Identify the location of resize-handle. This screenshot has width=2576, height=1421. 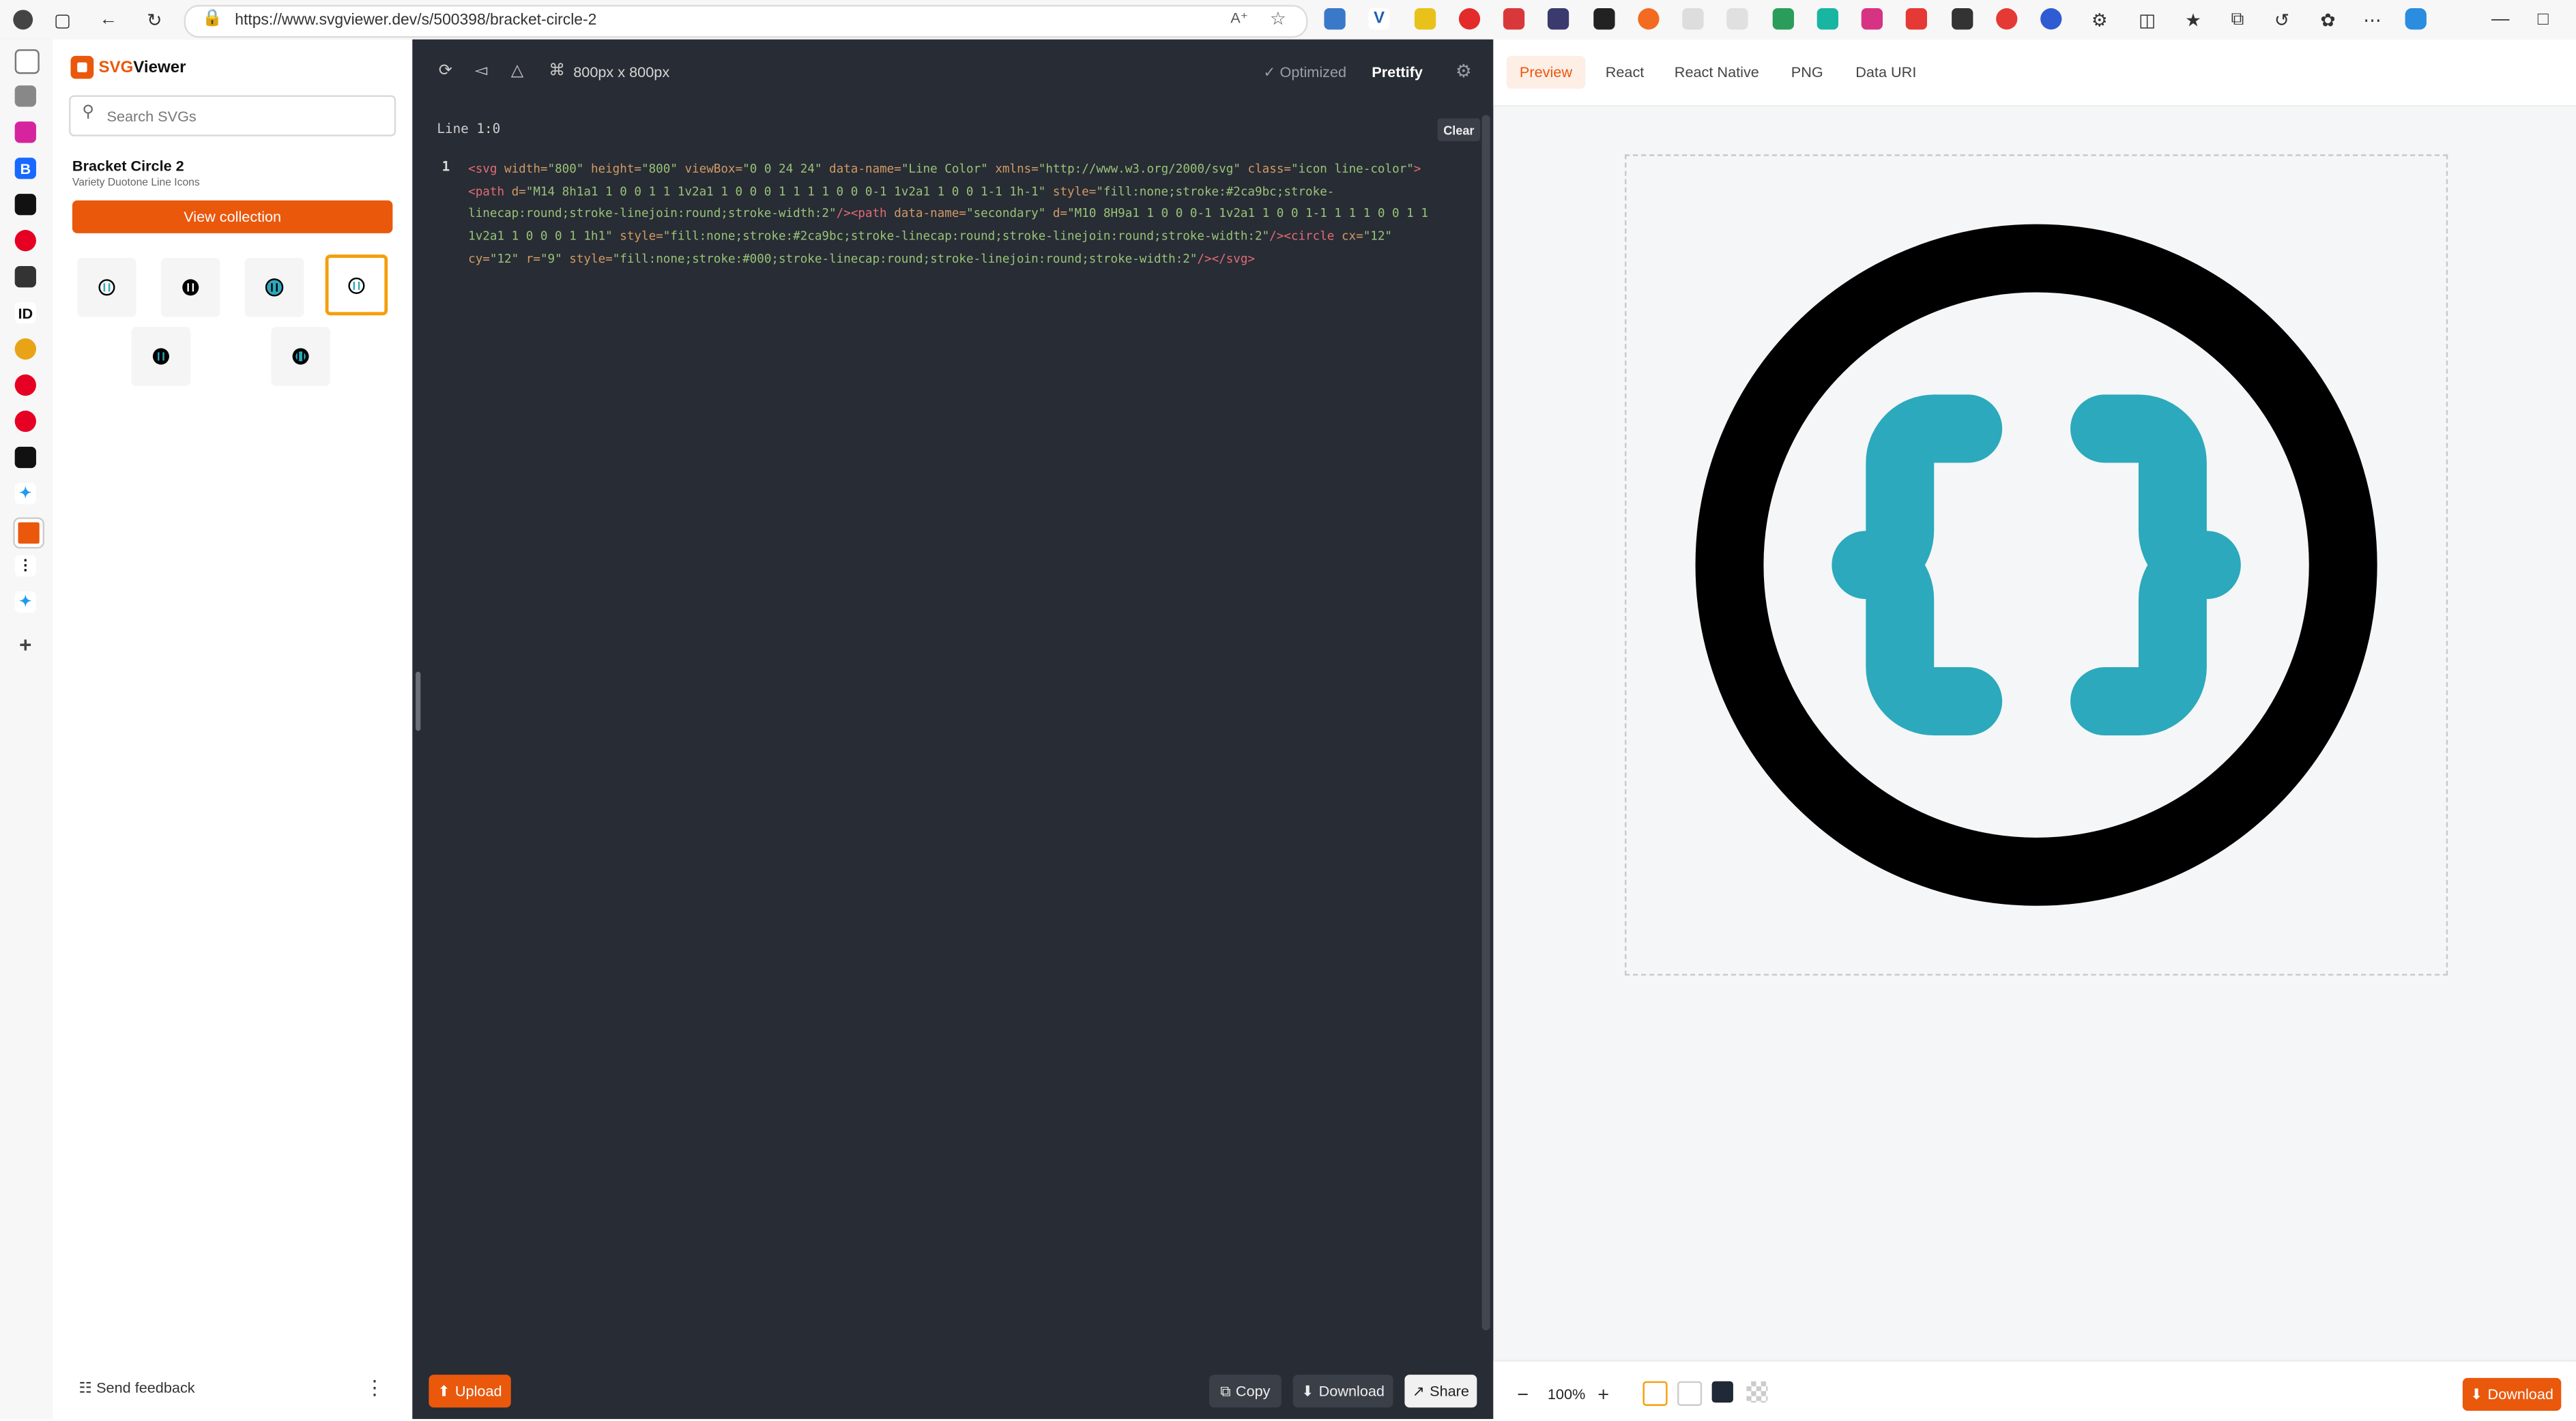
(418, 701).